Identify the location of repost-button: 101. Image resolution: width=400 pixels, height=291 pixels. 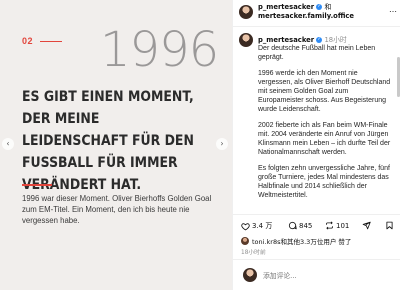
(337, 225).